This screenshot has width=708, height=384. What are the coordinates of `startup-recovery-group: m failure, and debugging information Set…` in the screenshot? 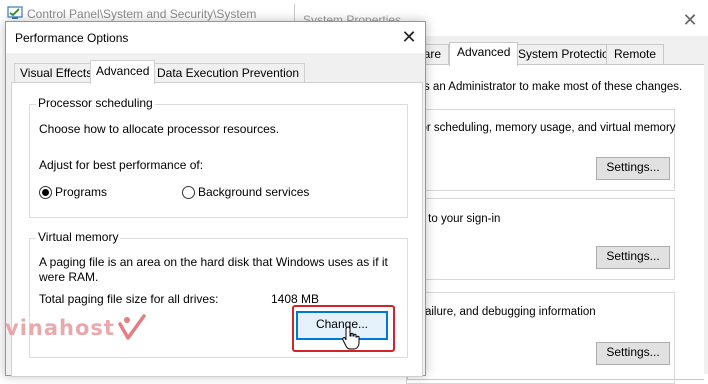 It's located at (540, 338).